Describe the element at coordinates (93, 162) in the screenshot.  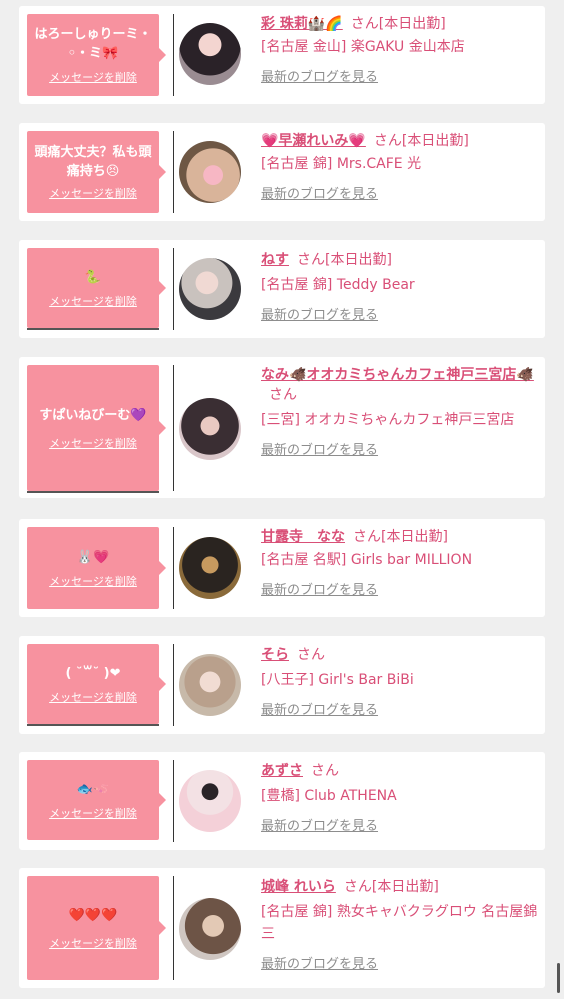
I see `message-text: 頭痛大丈夫？私も頭痛持ち😣` at that location.